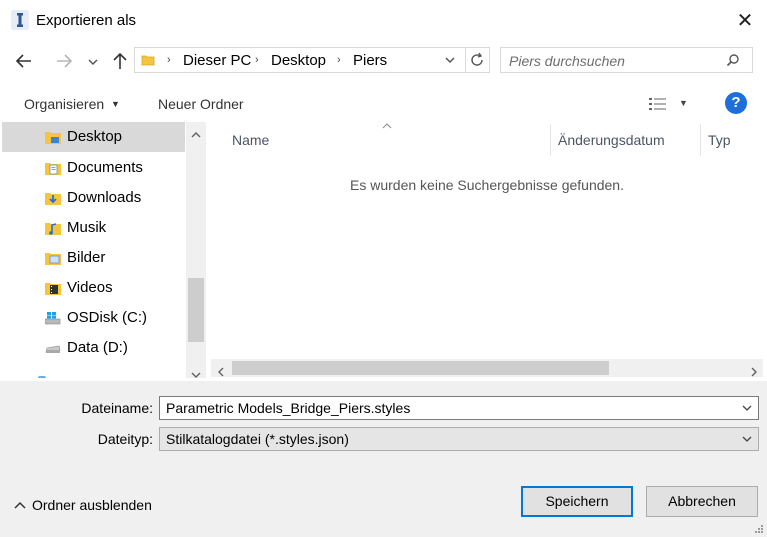  I want to click on partial-network-icon, so click(42, 377).